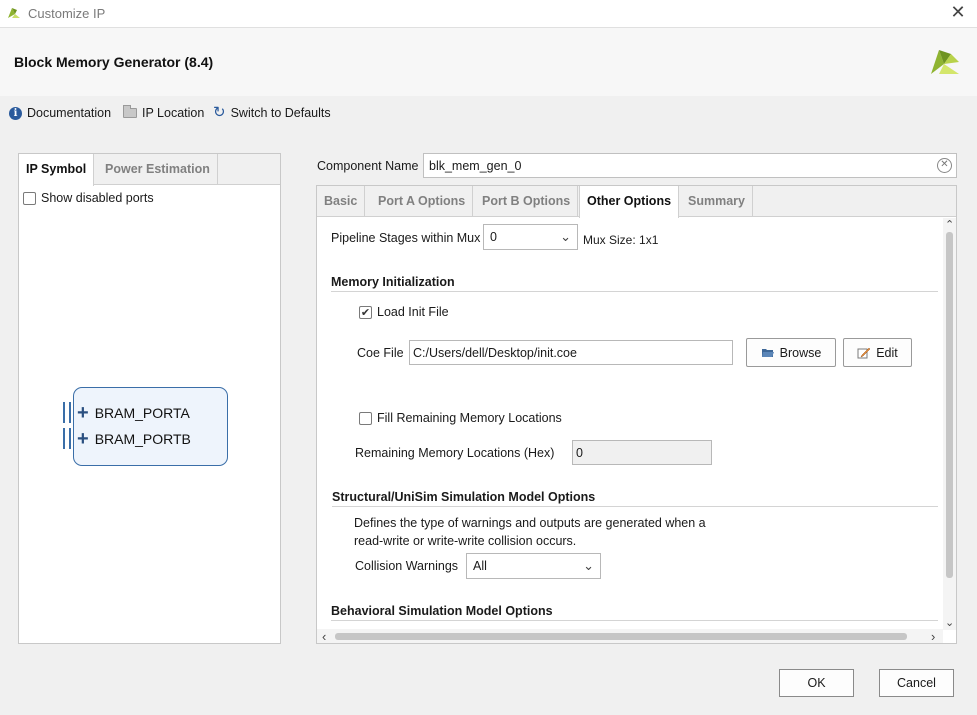  Describe the element at coordinates (488, 62) in the screenshot. I see `dialog-header: Block Memory Generator (8.4)` at that location.